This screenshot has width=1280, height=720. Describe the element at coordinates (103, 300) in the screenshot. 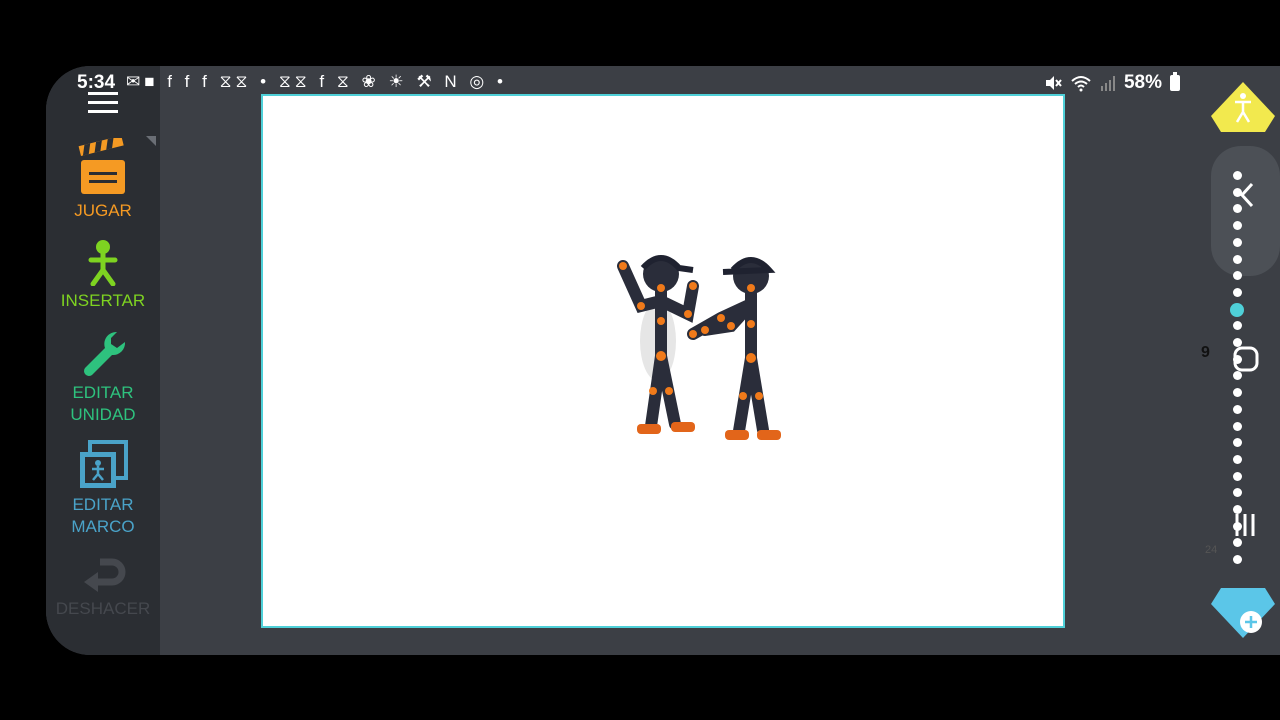

I see `insert-label: INSERTAR` at that location.